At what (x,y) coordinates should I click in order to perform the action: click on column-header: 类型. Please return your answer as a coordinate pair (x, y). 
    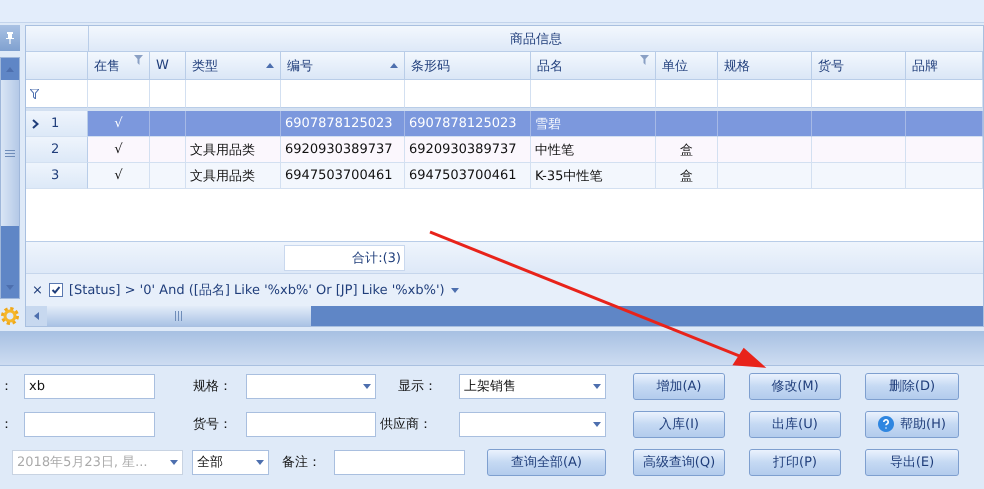
    Looking at the image, I should click on (233, 66).